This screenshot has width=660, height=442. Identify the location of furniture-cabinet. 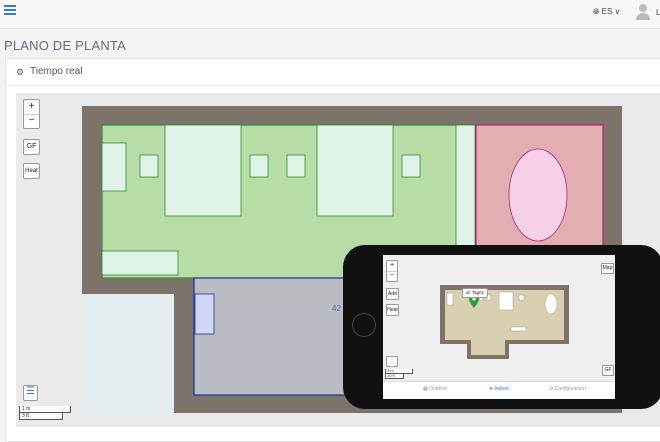
(204, 314).